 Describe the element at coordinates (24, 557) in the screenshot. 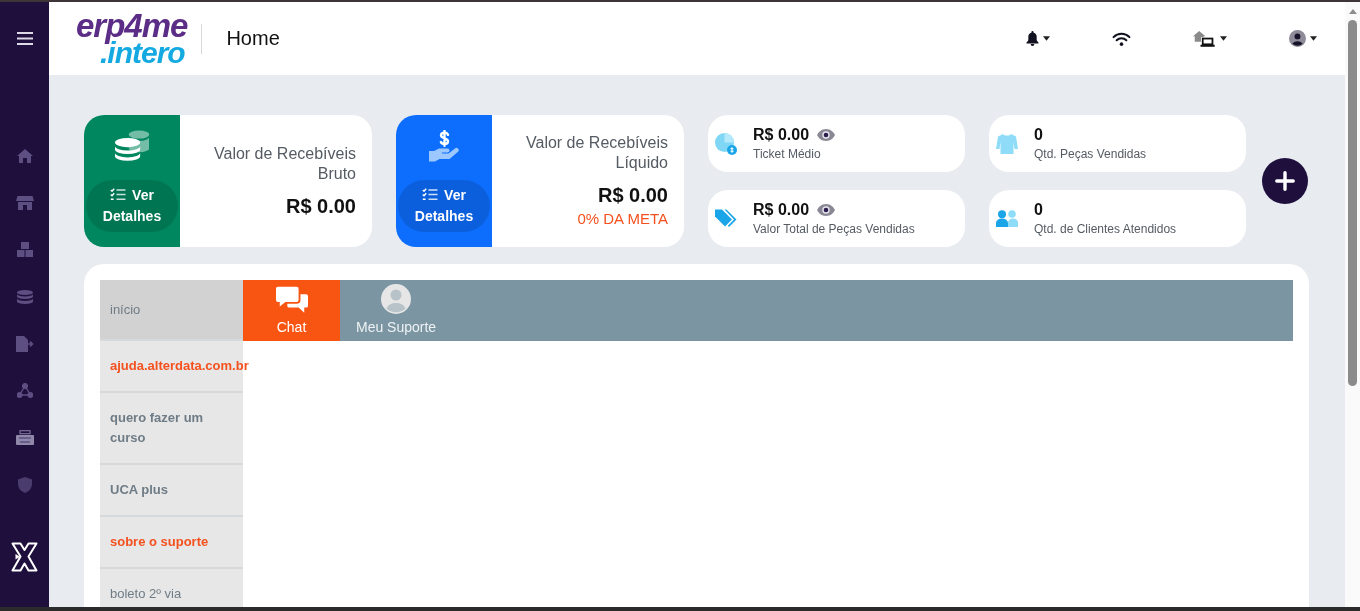

I see `logo-icon` at that location.